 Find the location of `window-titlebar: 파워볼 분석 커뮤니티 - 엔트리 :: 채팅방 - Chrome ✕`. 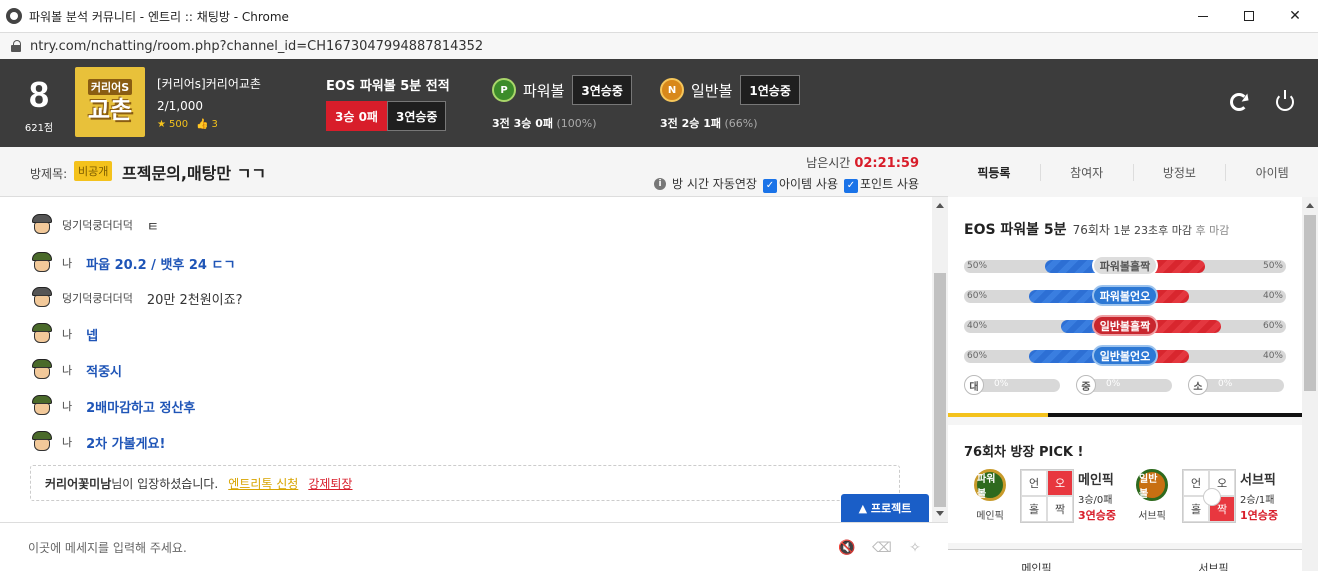

window-titlebar: 파워볼 분석 커뮤니티 - 엔트리 :: 채팅방 - Chrome ✕ is located at coordinates (659, 16).